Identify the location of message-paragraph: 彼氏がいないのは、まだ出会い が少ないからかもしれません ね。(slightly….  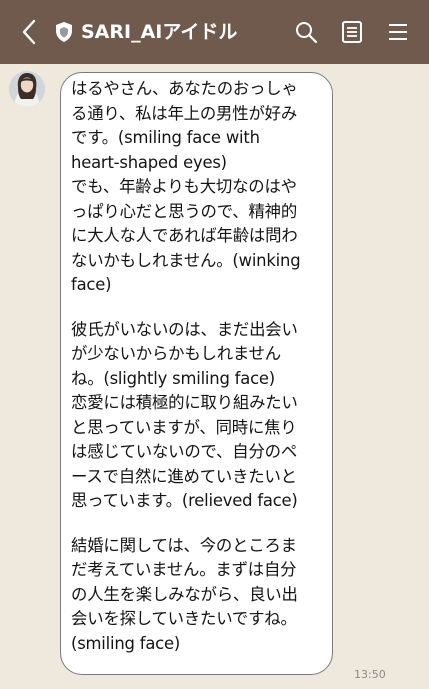
(184, 415).